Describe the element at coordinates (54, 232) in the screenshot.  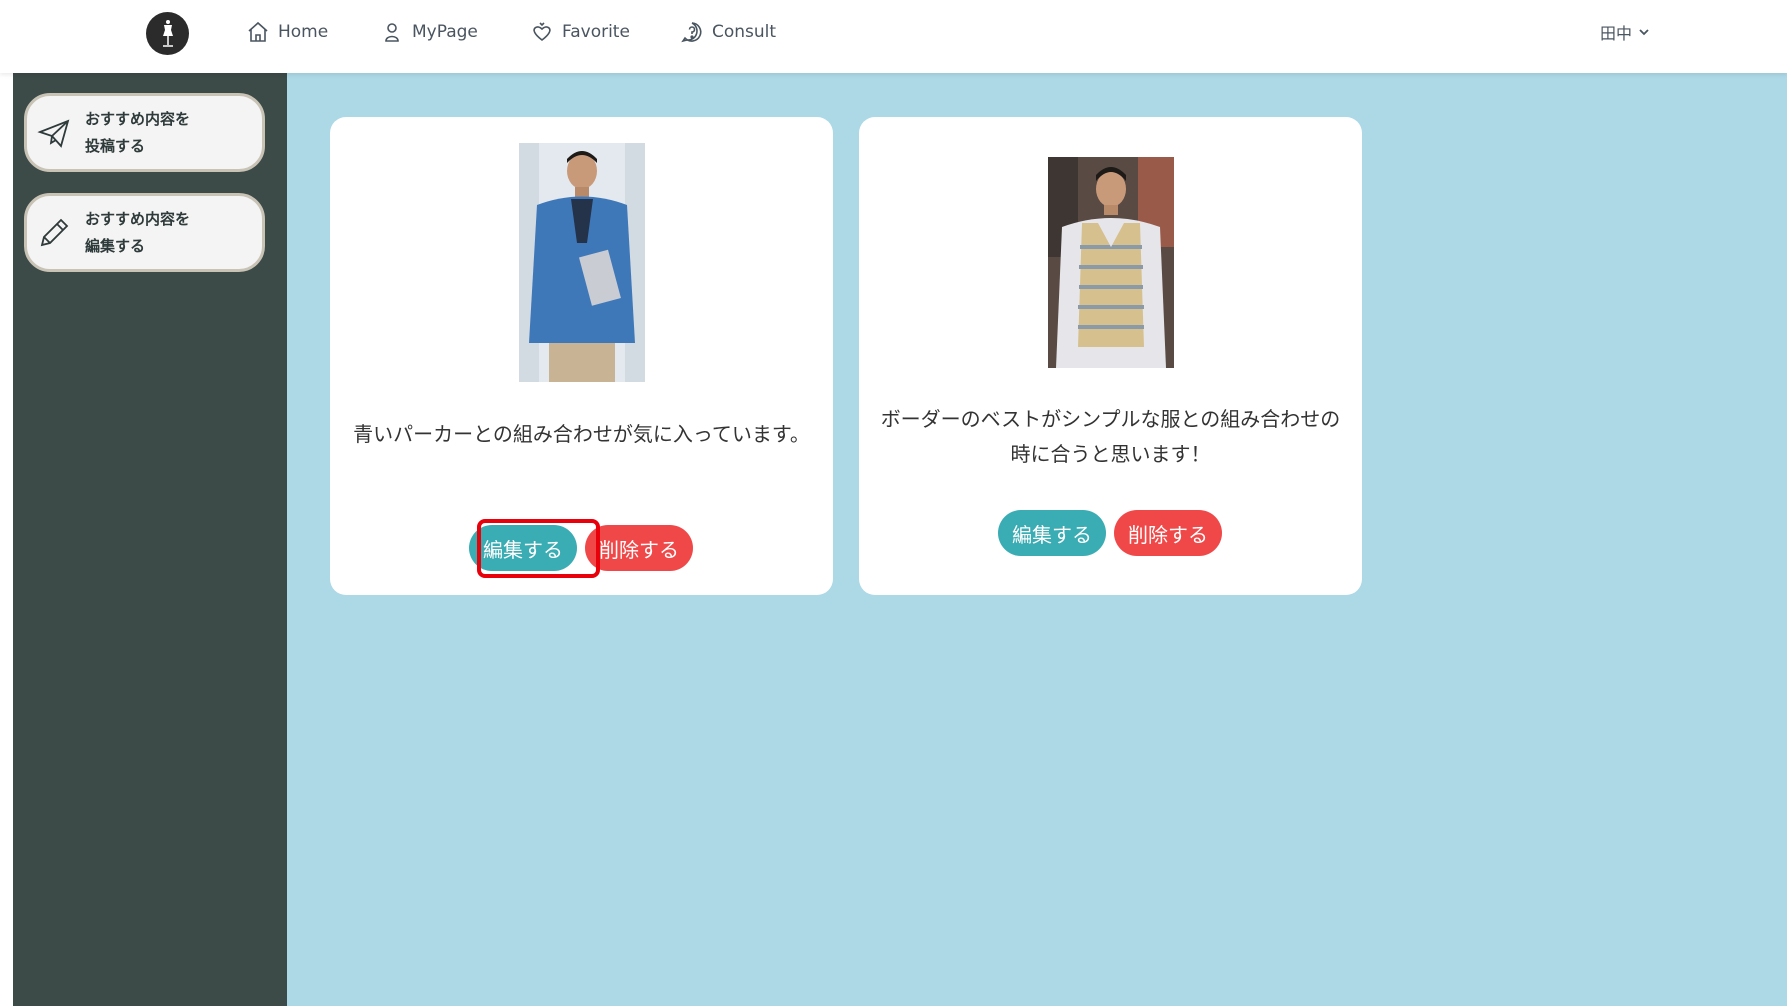
I see `pencil-icon` at that location.